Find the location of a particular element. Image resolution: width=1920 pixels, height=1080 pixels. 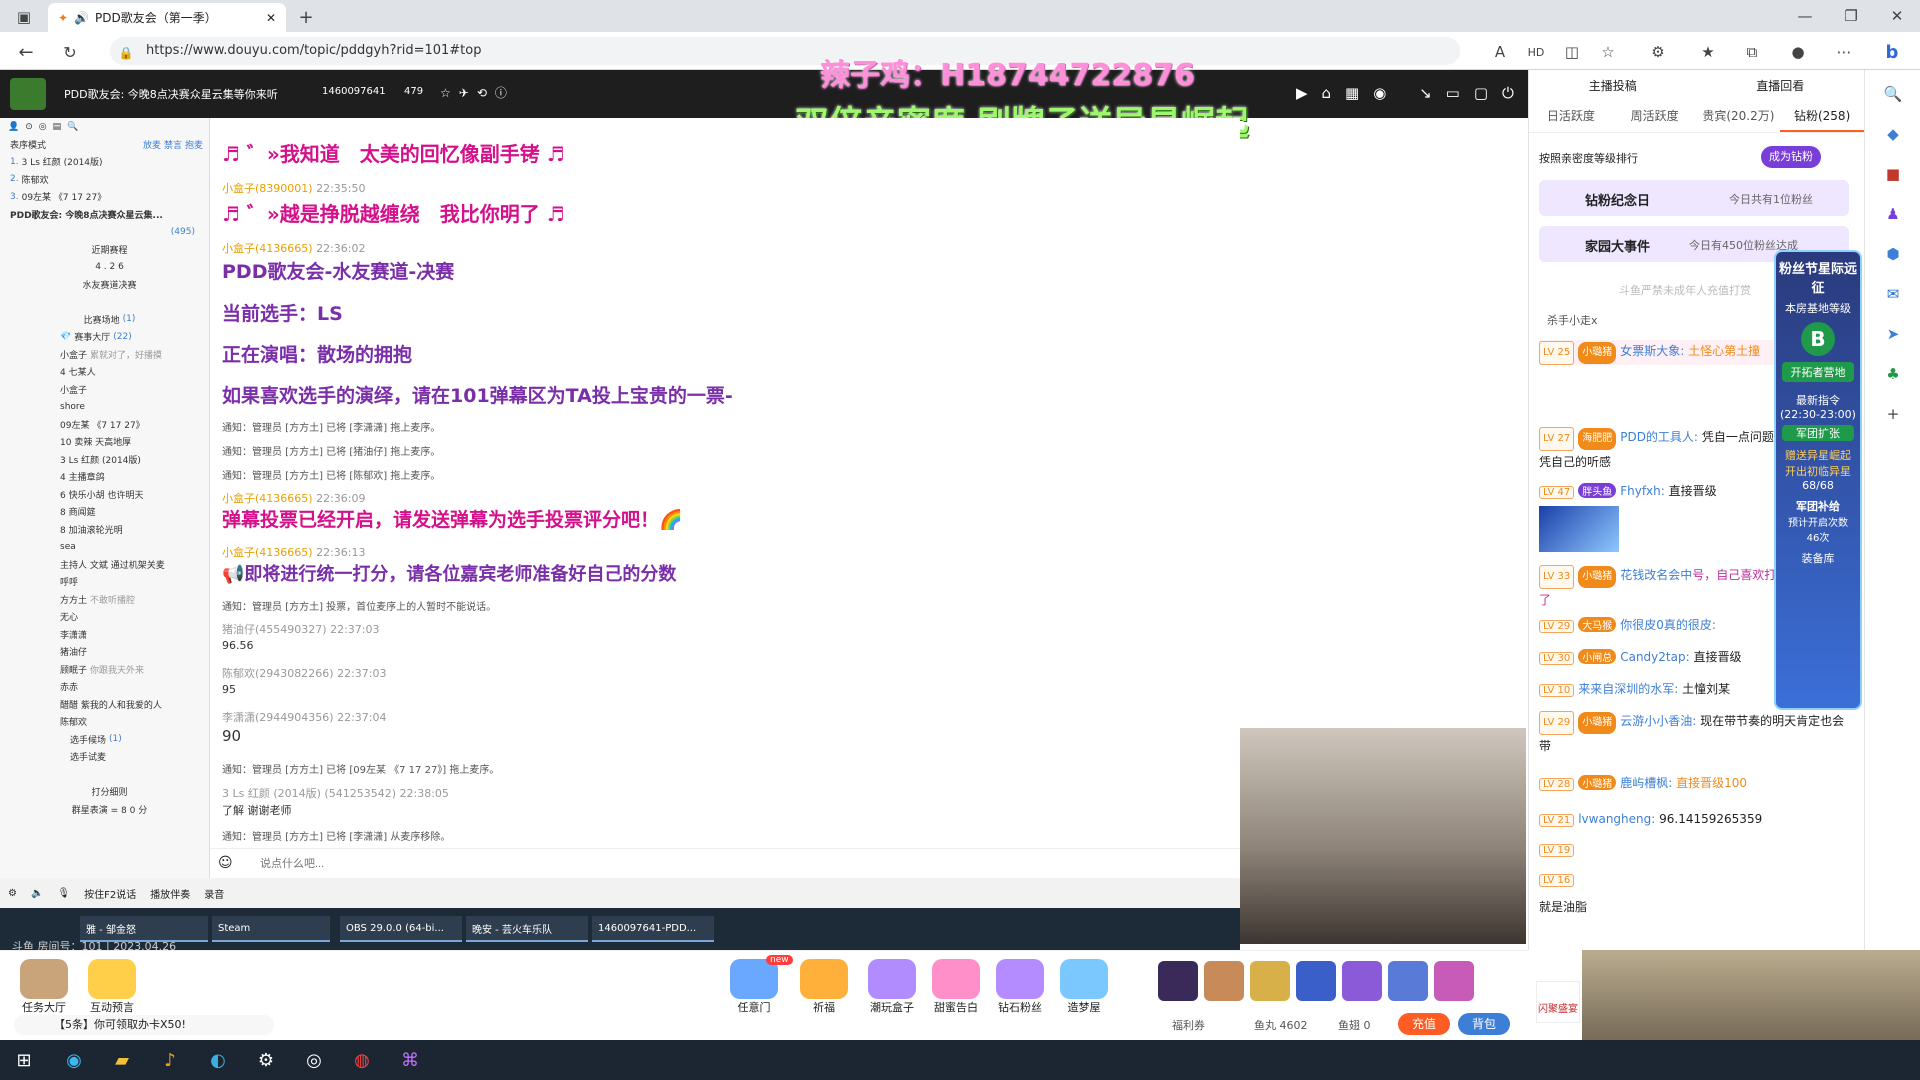

title-actions: ☆✈⟲ⓘ is located at coordinates (477, 92).